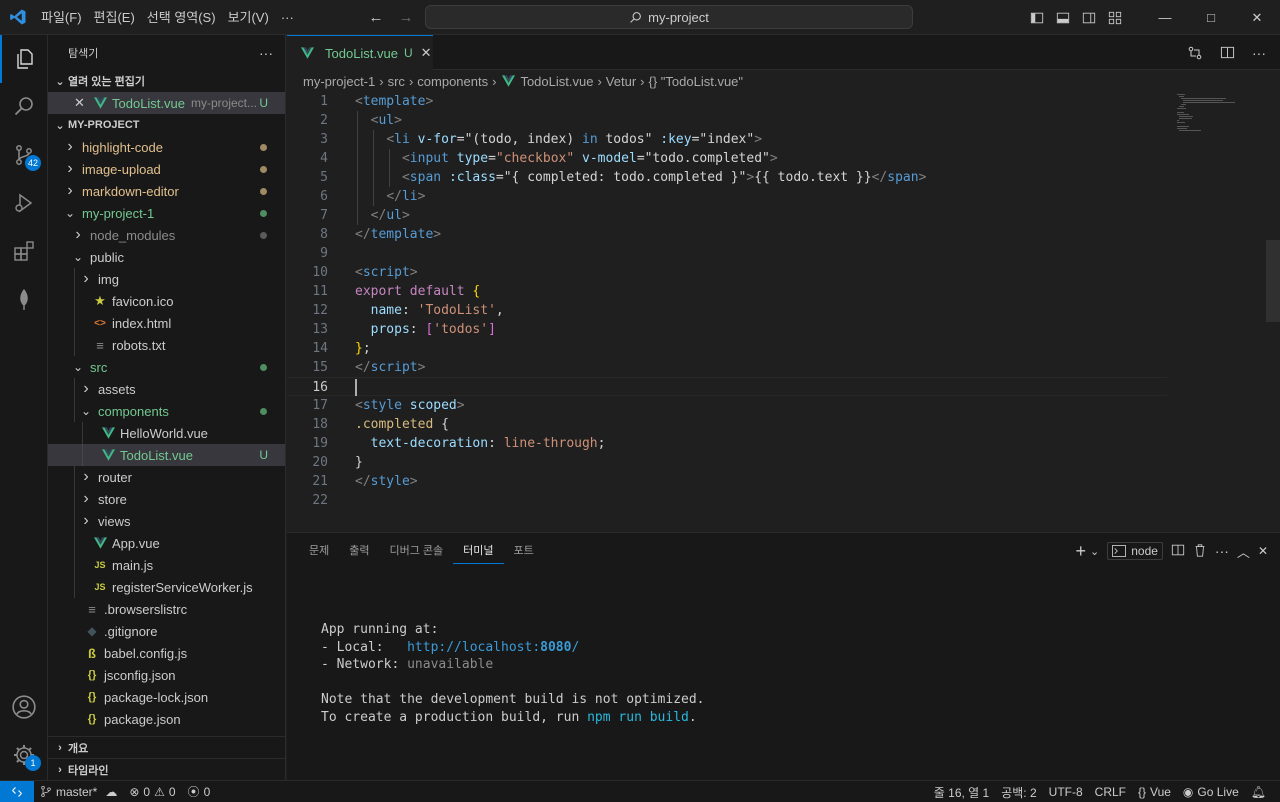 The height and width of the screenshot is (802, 1280). Describe the element at coordinates (1227, 52) in the screenshot. I see `split-editor-icon` at that location.